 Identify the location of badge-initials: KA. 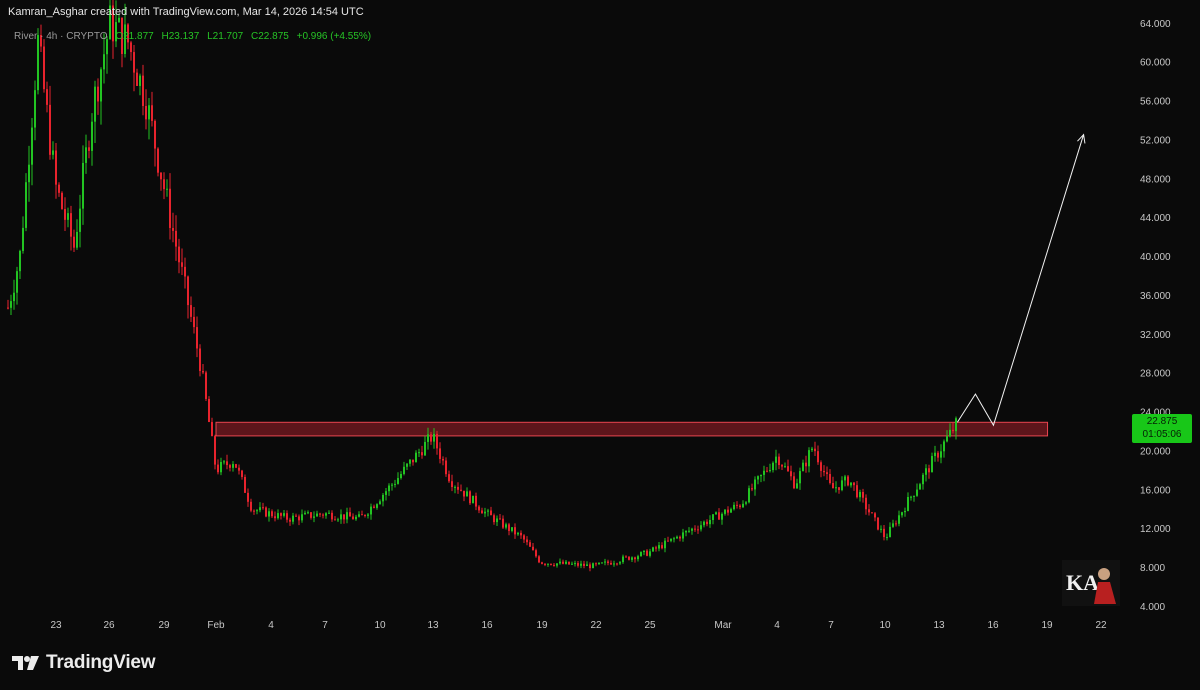
(1082, 582).